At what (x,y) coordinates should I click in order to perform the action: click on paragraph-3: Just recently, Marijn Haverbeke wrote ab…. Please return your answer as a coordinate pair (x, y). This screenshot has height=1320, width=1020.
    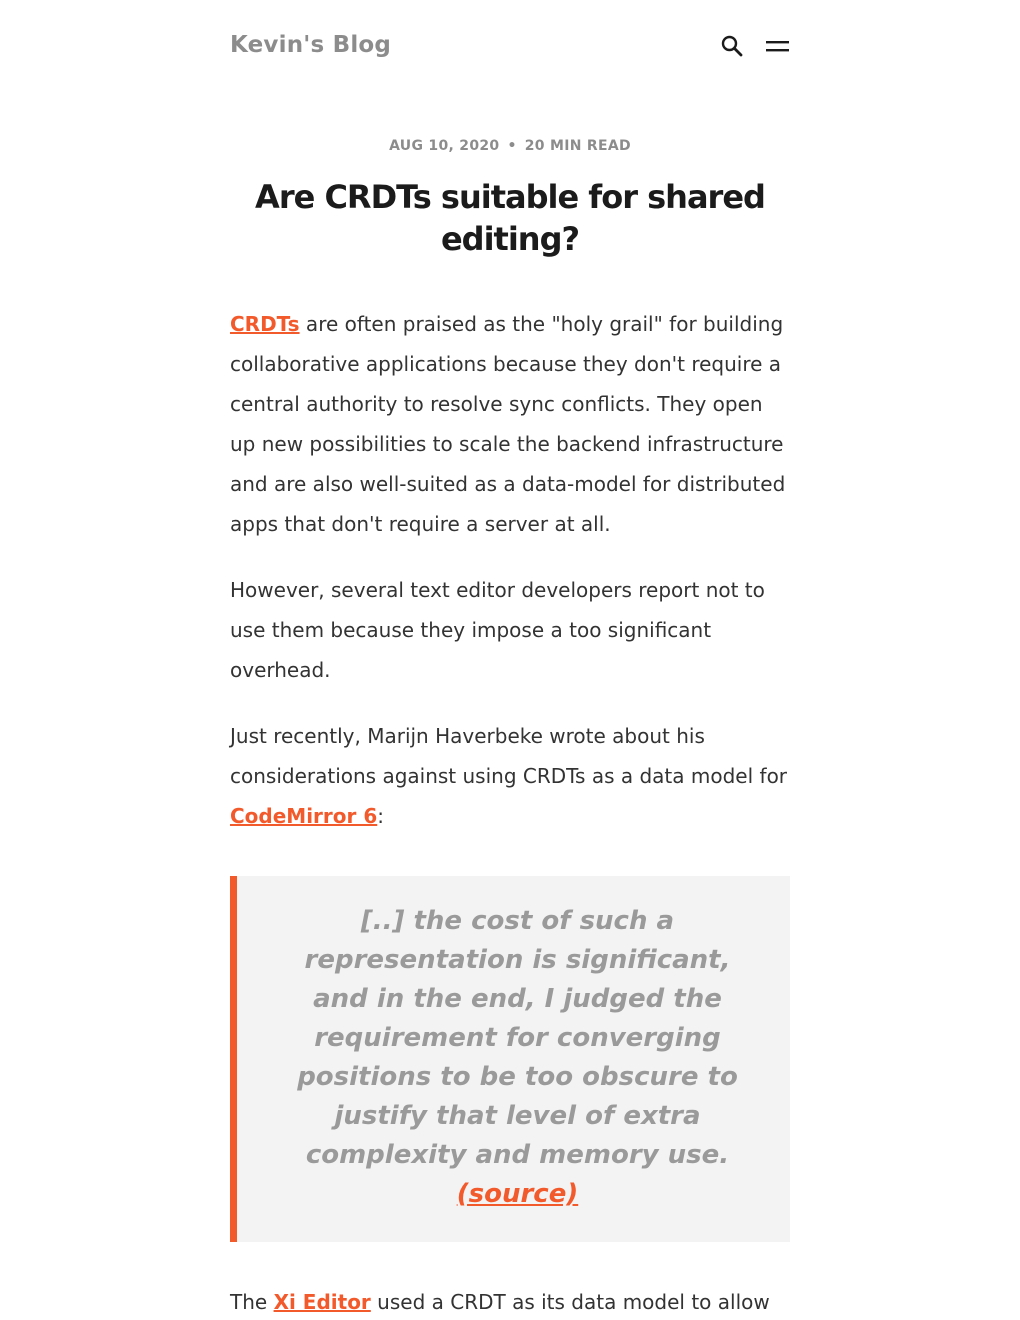
    Looking at the image, I should click on (510, 776).